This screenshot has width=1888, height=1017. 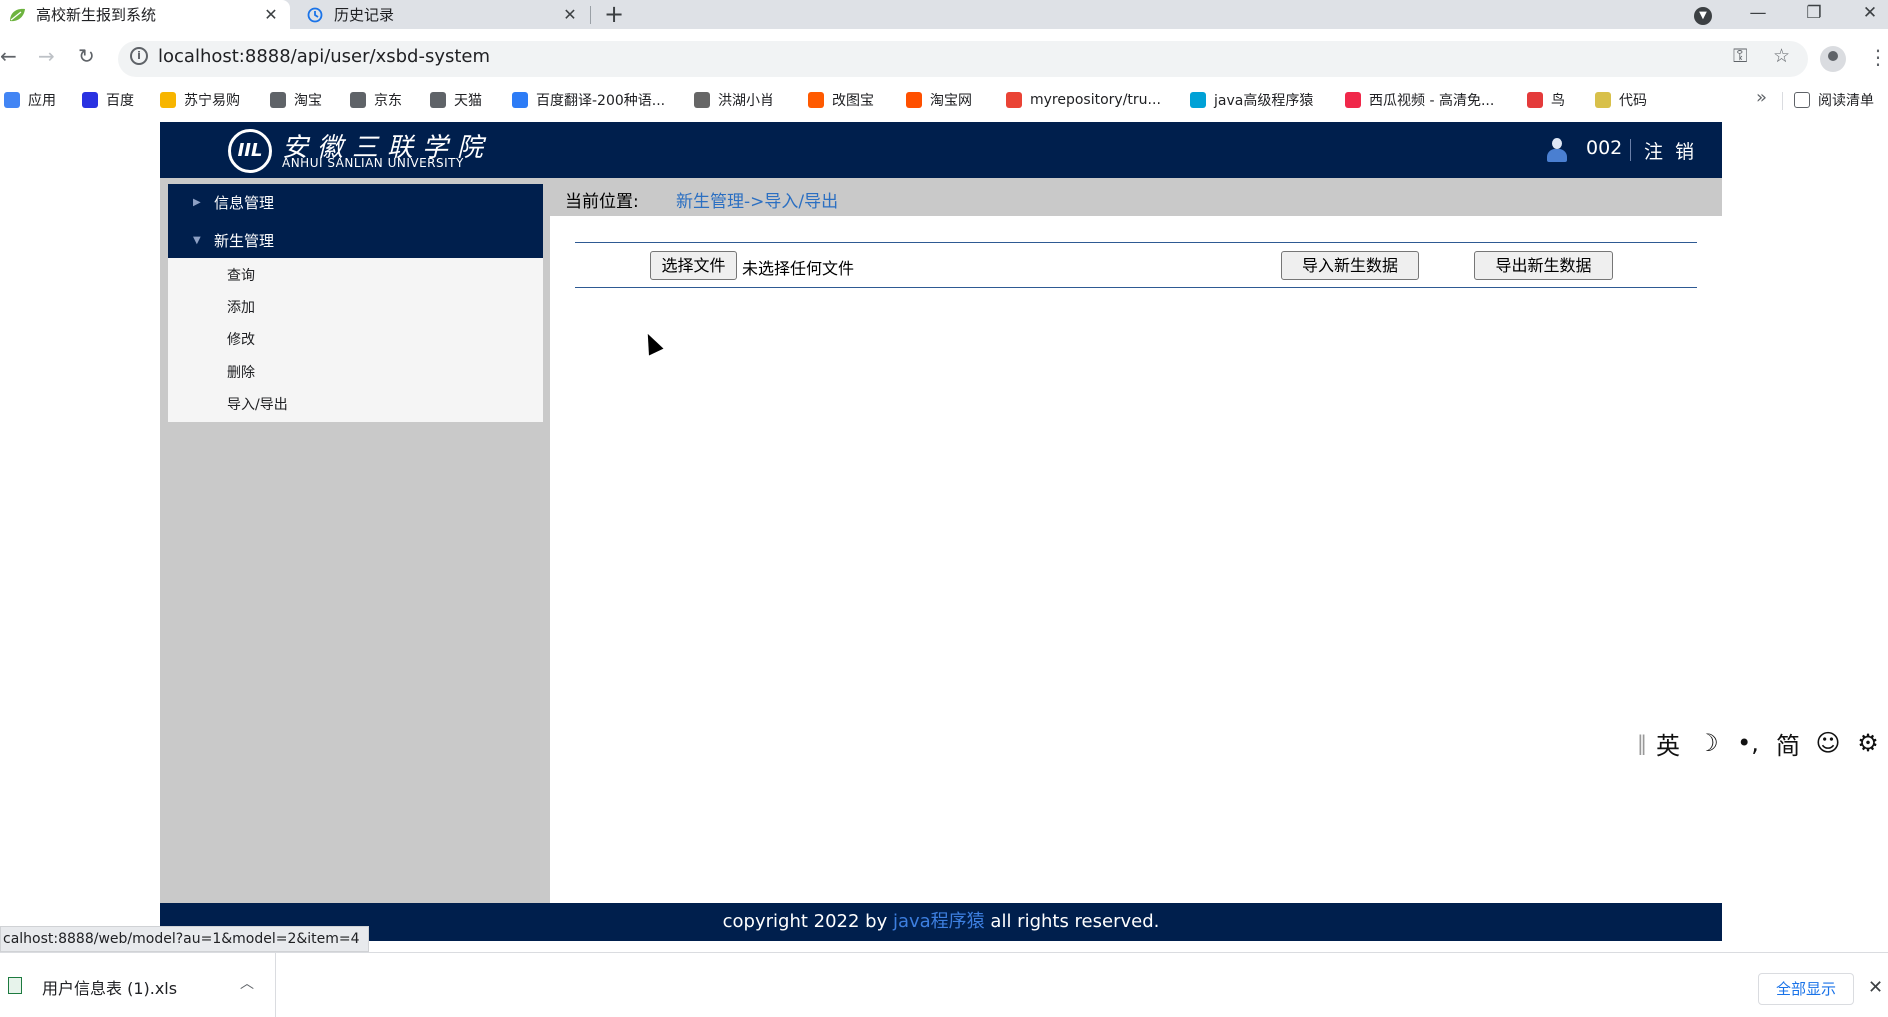 I want to click on back-arrow-icon: ←, so click(x=8, y=56).